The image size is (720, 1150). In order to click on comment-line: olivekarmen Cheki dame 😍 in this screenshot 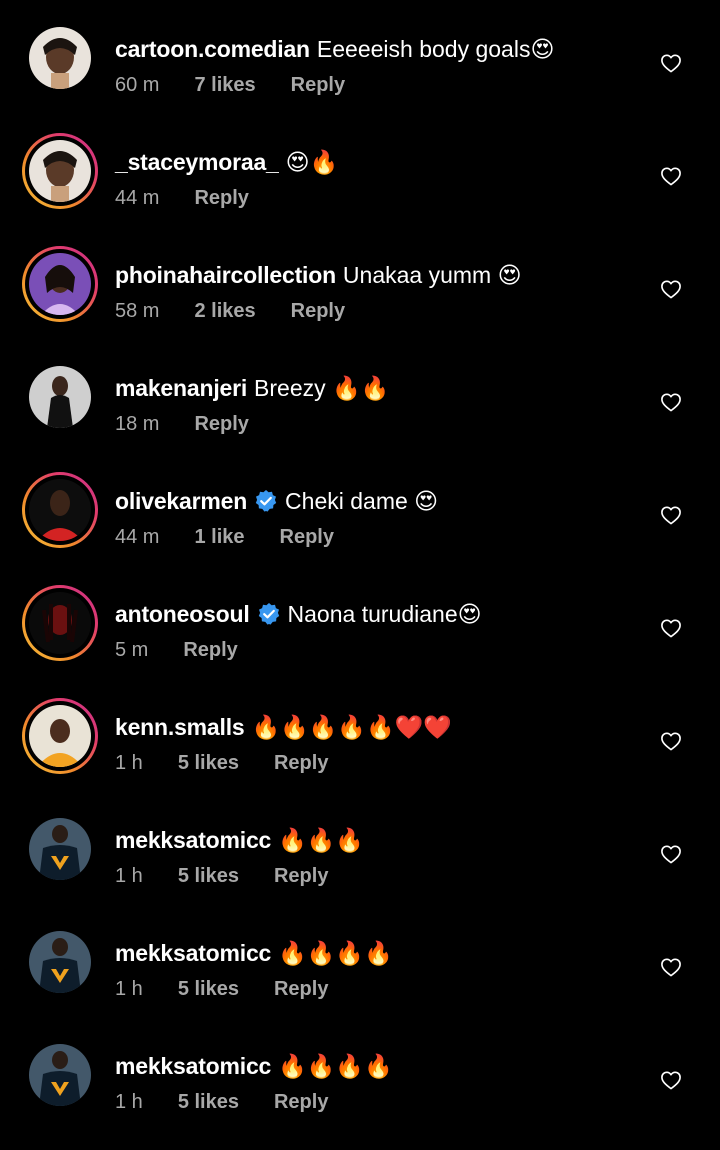, I will do `click(276, 501)`.